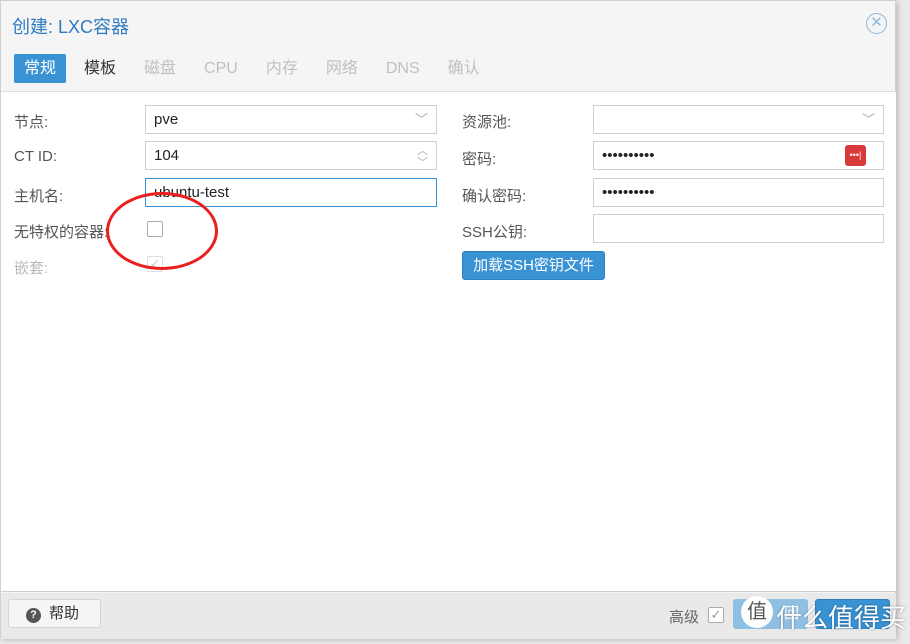 The height and width of the screenshot is (644, 910). Describe the element at coordinates (628, 155) in the screenshot. I see `password-value: ••••••••••` at that location.